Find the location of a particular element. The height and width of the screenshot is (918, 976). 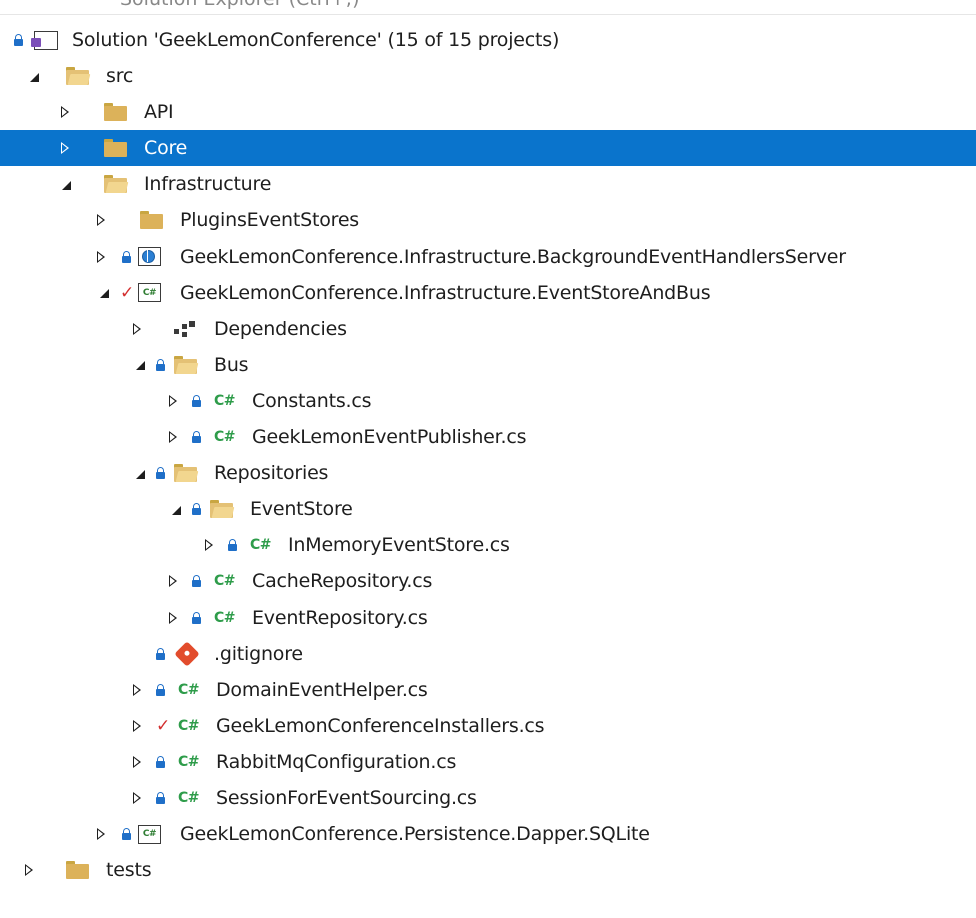

tree-item-label: Repositories is located at coordinates (271, 473).